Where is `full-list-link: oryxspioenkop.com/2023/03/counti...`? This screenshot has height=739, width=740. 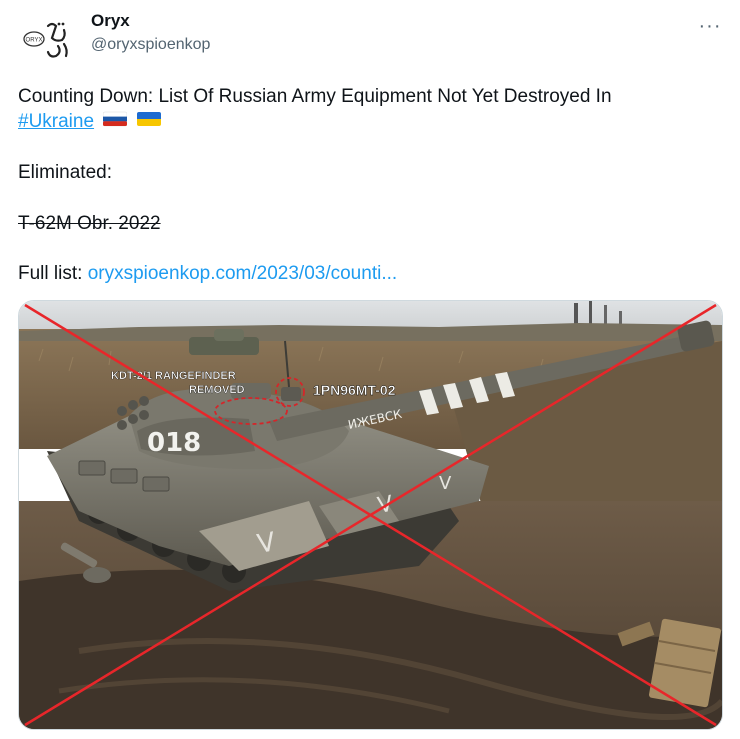
full-list-link: oryxspioenkop.com/2023/03/counti... is located at coordinates (242, 273).